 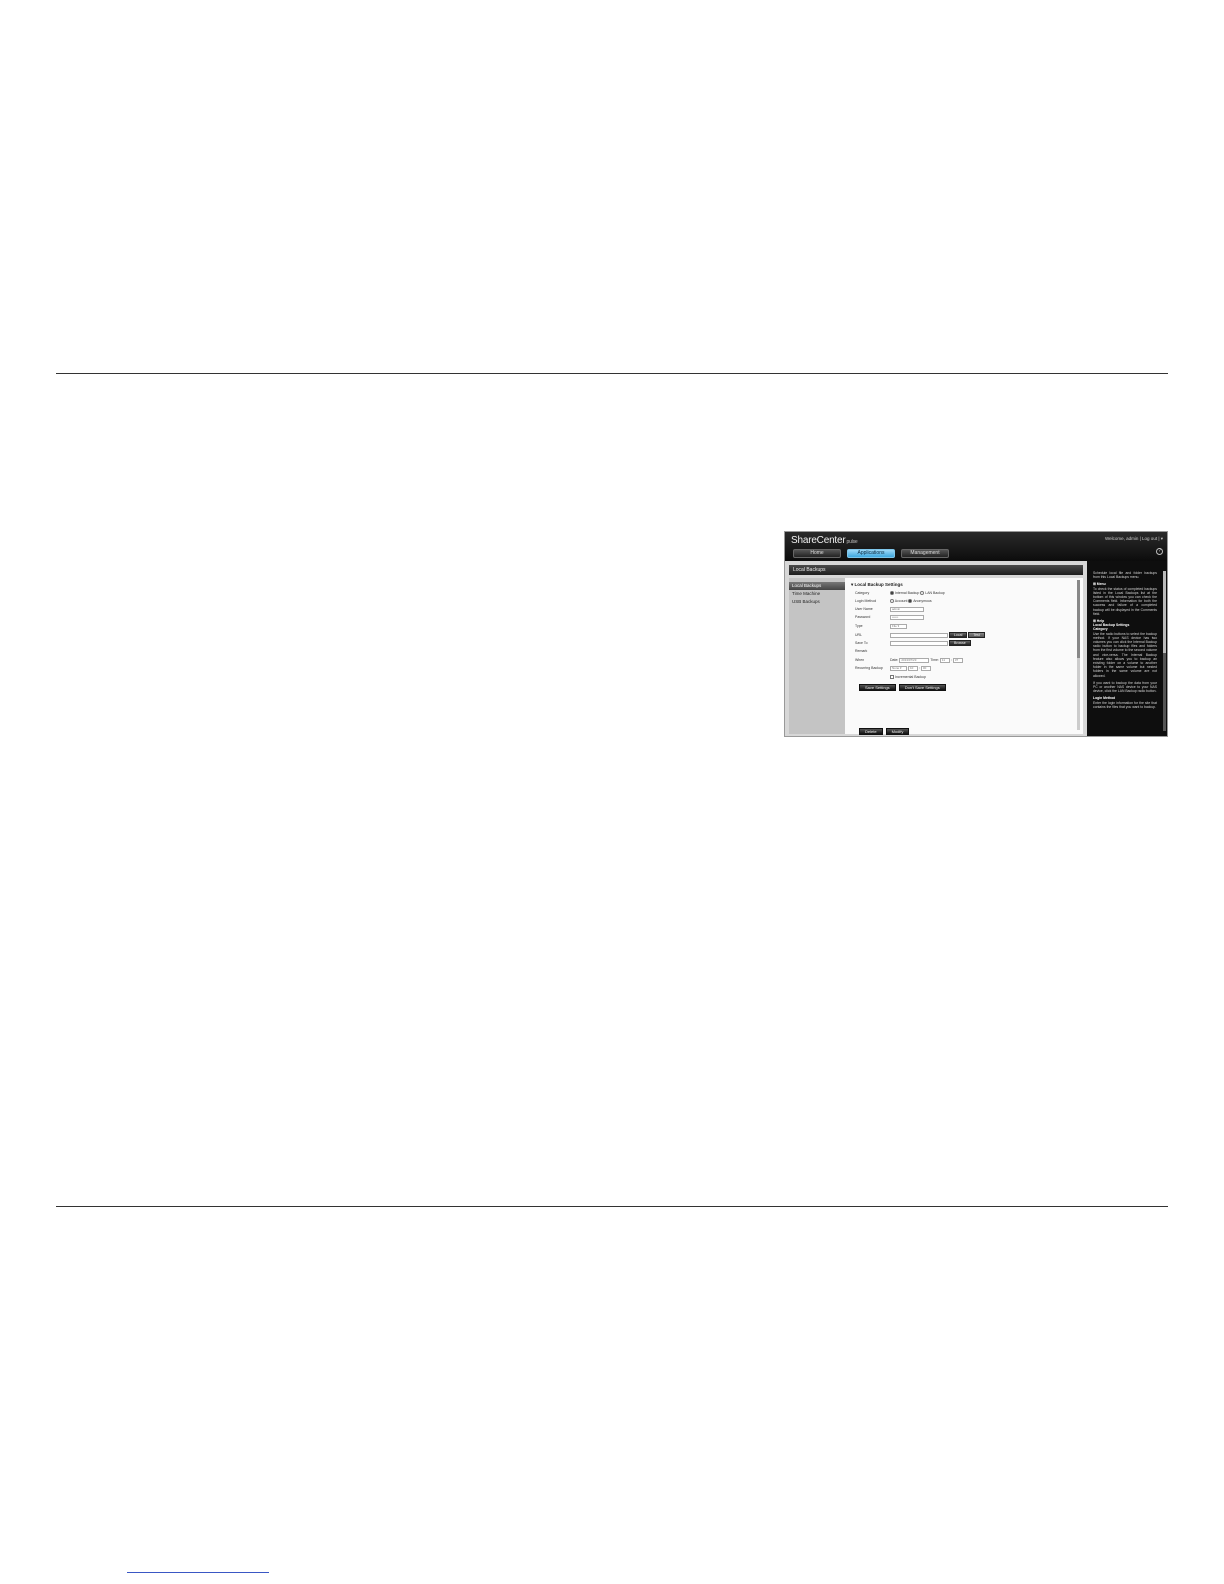 I want to click on sidebar: Local Backups Time Machine USB Backups, so click(x=817, y=656).